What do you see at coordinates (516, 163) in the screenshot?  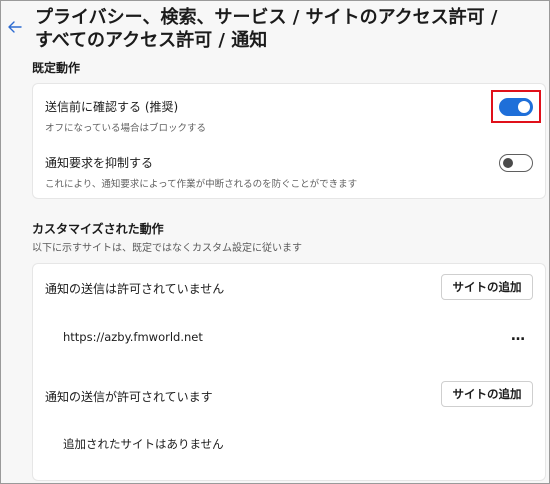 I see `quiet-notification-requests-toggle` at bounding box center [516, 163].